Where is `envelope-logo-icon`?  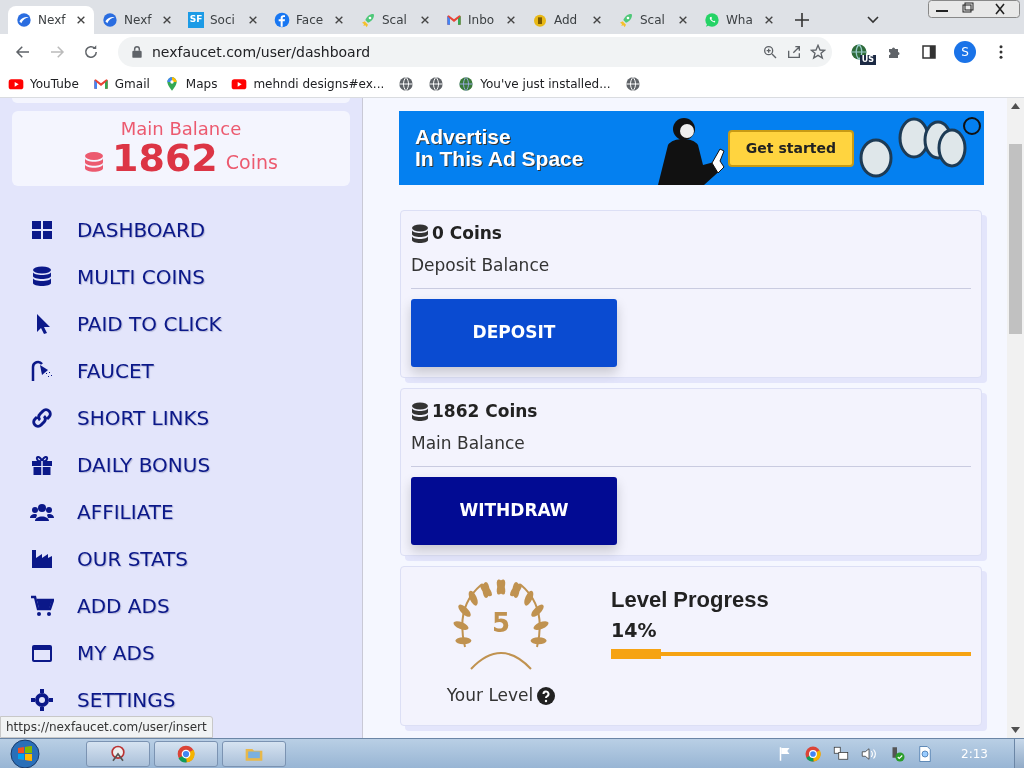 envelope-logo-icon is located at coordinates (454, 20).